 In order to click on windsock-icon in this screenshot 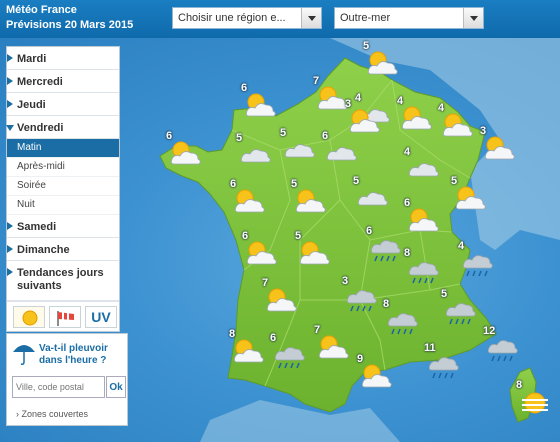, I will do `click(65, 318)`.